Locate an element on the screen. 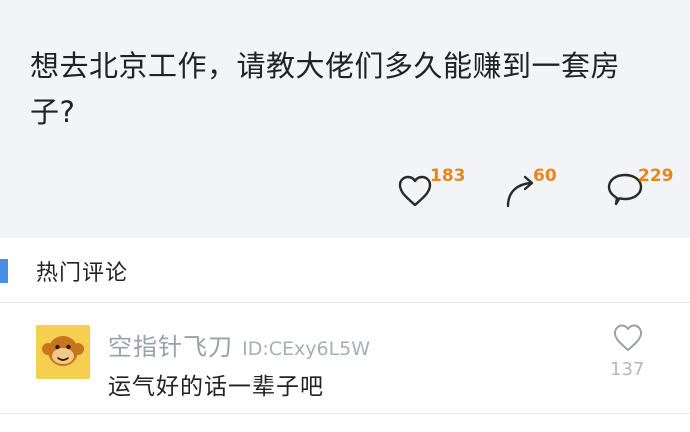  post-like-count: 183 is located at coordinates (448, 176).